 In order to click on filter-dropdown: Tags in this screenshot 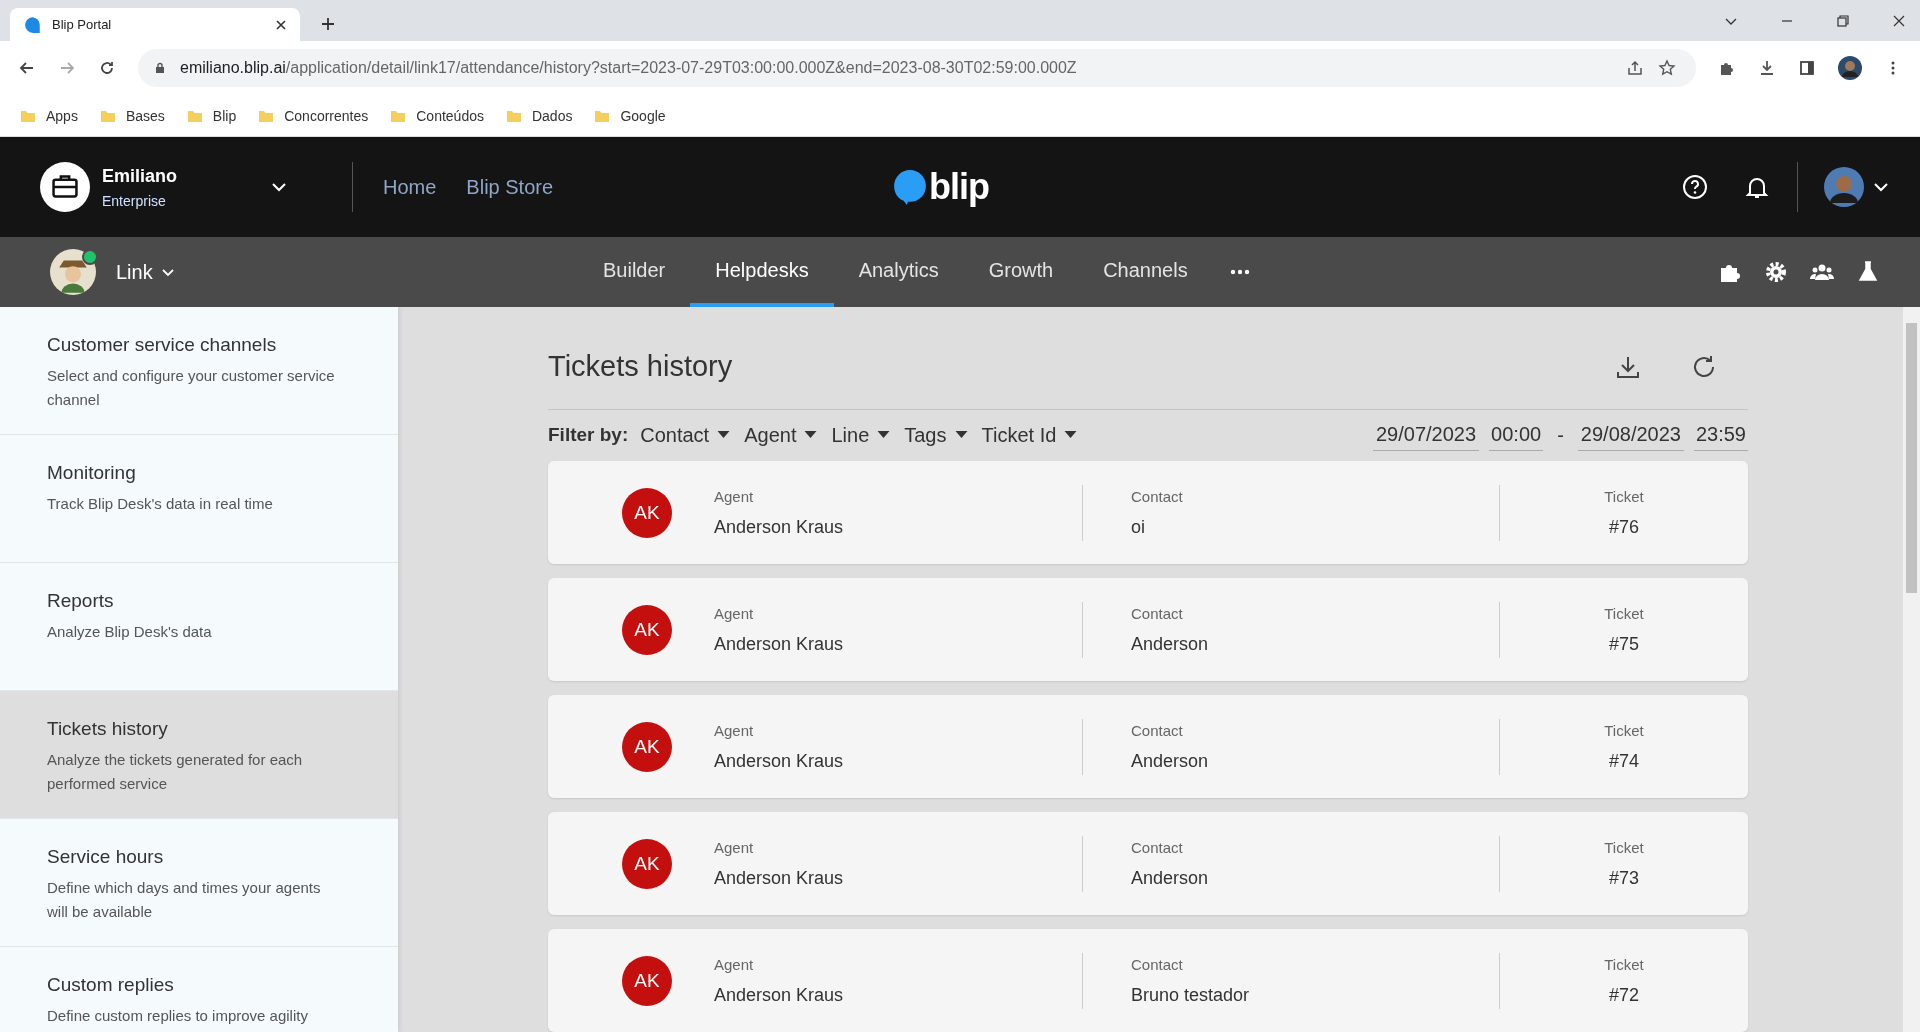, I will do `click(936, 435)`.